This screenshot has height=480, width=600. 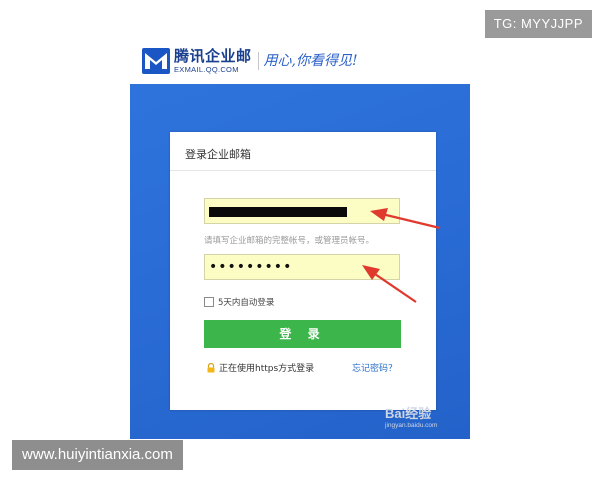 I want to click on baidu-watermark-logo: Bai经验, so click(x=408, y=413).